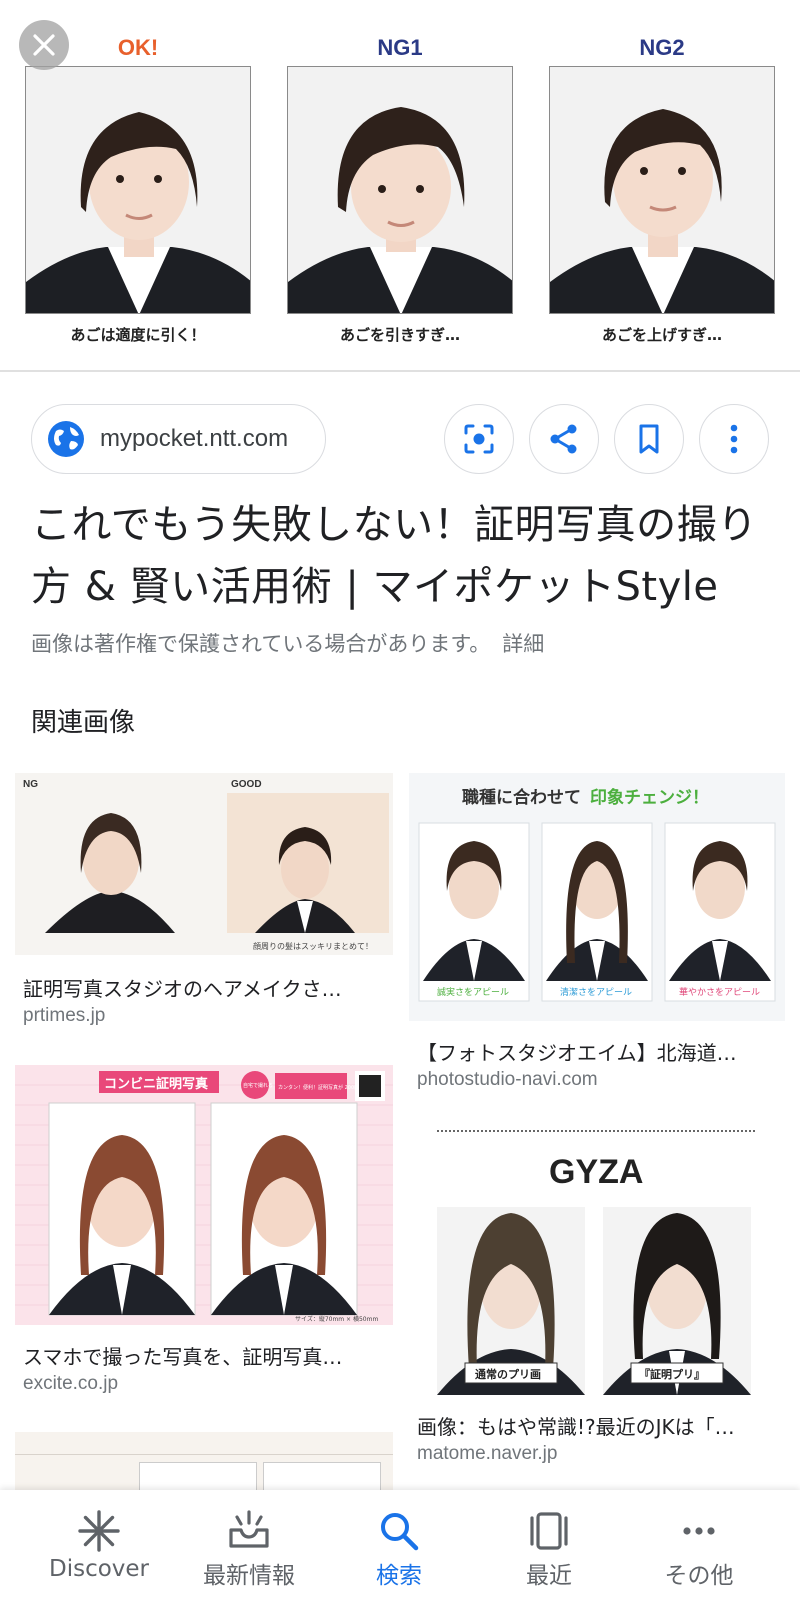 The width and height of the screenshot is (800, 1599). I want to click on search-icon, so click(400, 1532).